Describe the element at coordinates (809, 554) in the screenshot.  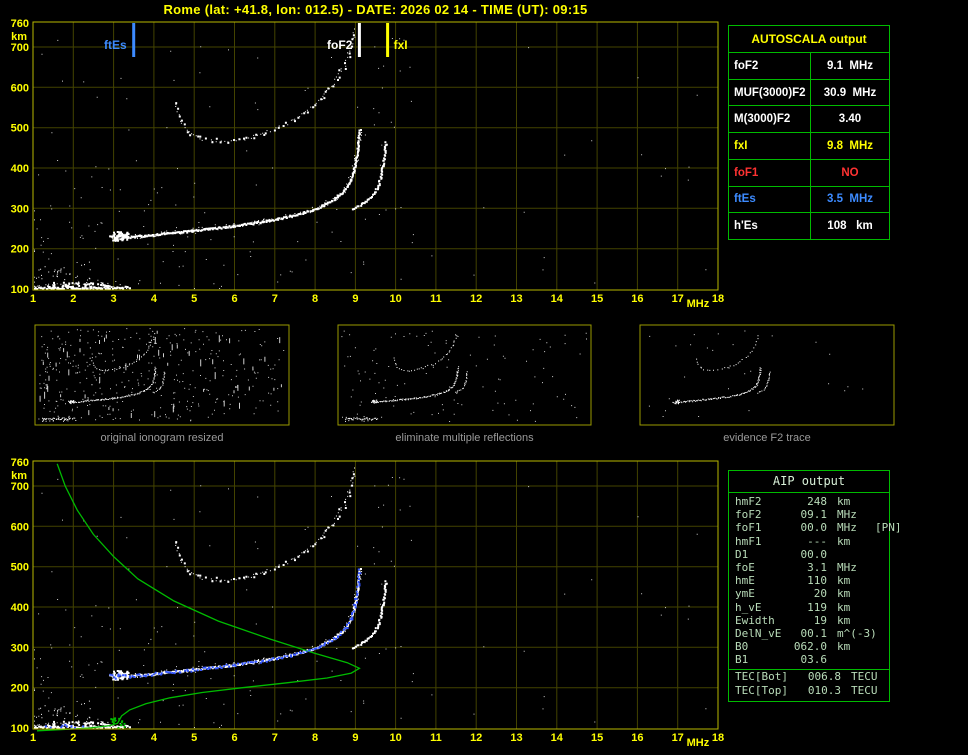
I see `aip-row: D1 00.0` at that location.